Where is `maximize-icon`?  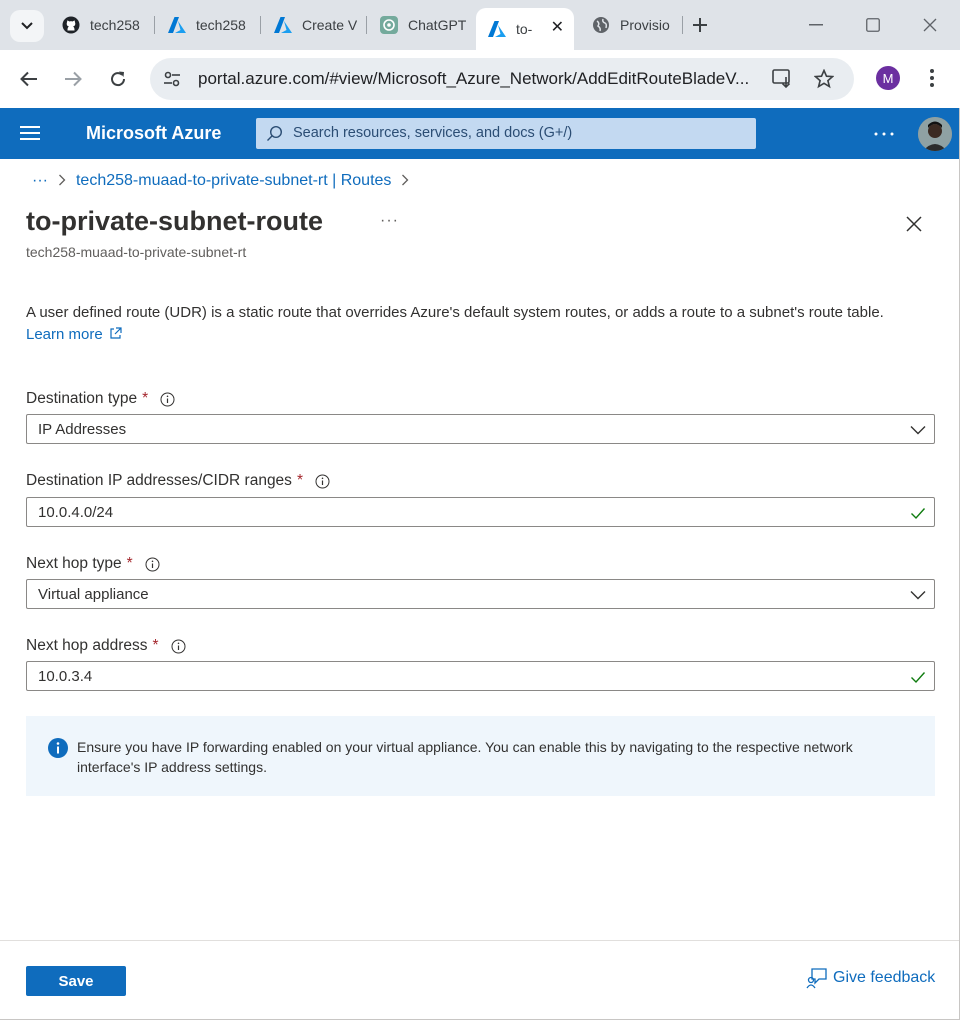
maximize-icon is located at coordinates (873, 25).